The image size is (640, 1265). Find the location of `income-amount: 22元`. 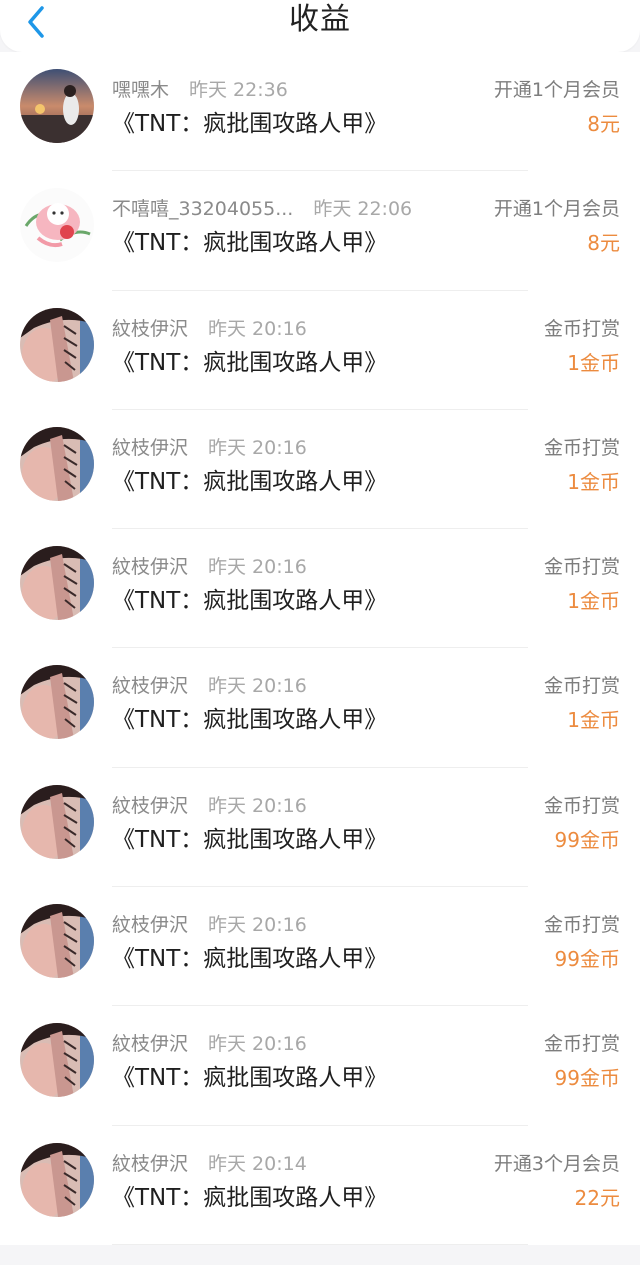

income-amount: 22元 is located at coordinates (597, 1197).